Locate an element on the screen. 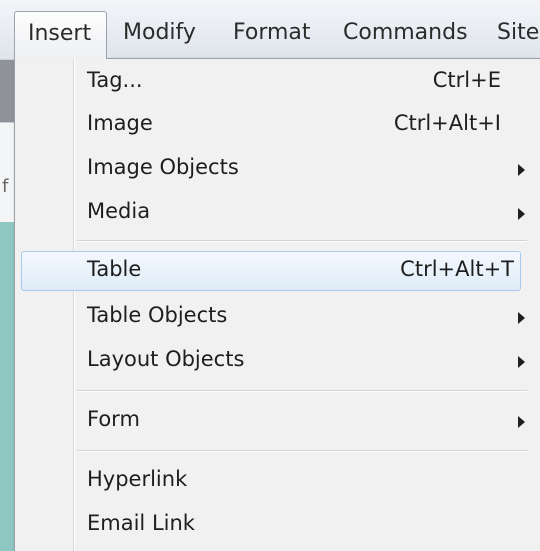 The height and width of the screenshot is (551, 540). menu-site: Site is located at coordinates (518, 33).